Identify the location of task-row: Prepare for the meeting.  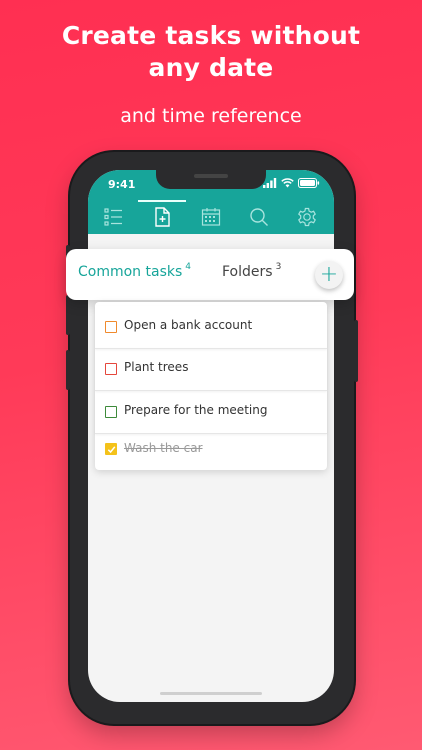
(211, 412).